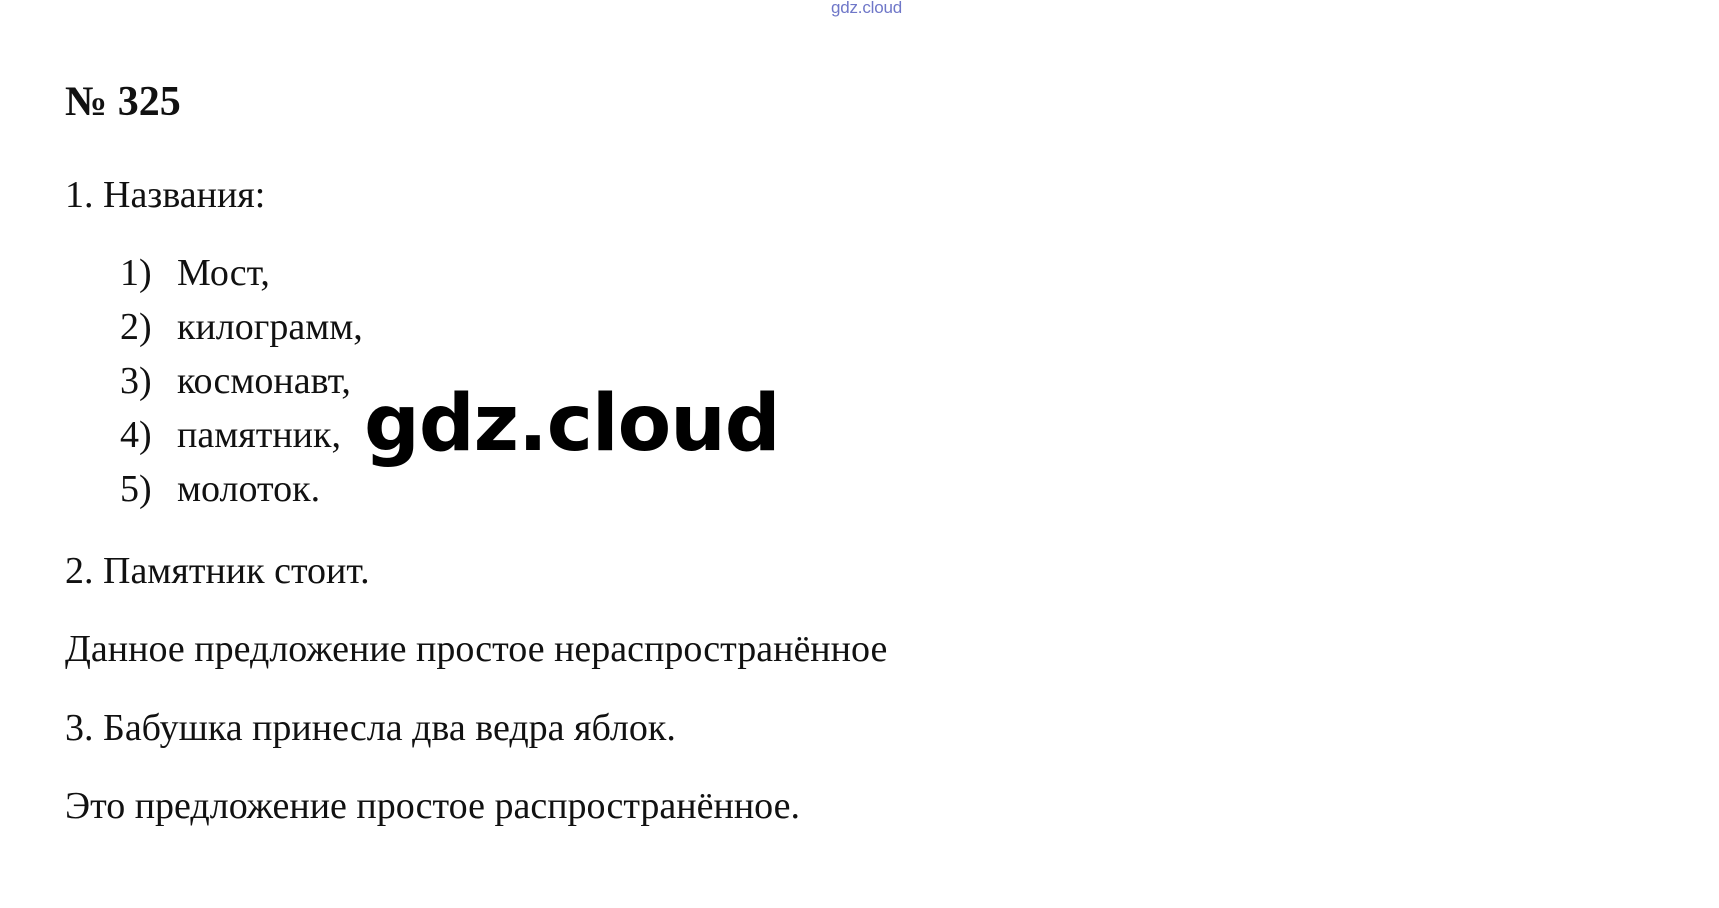 The image size is (1719, 908). Describe the element at coordinates (259, 435) in the screenshot. I see `list-item-text: памятник,` at that location.